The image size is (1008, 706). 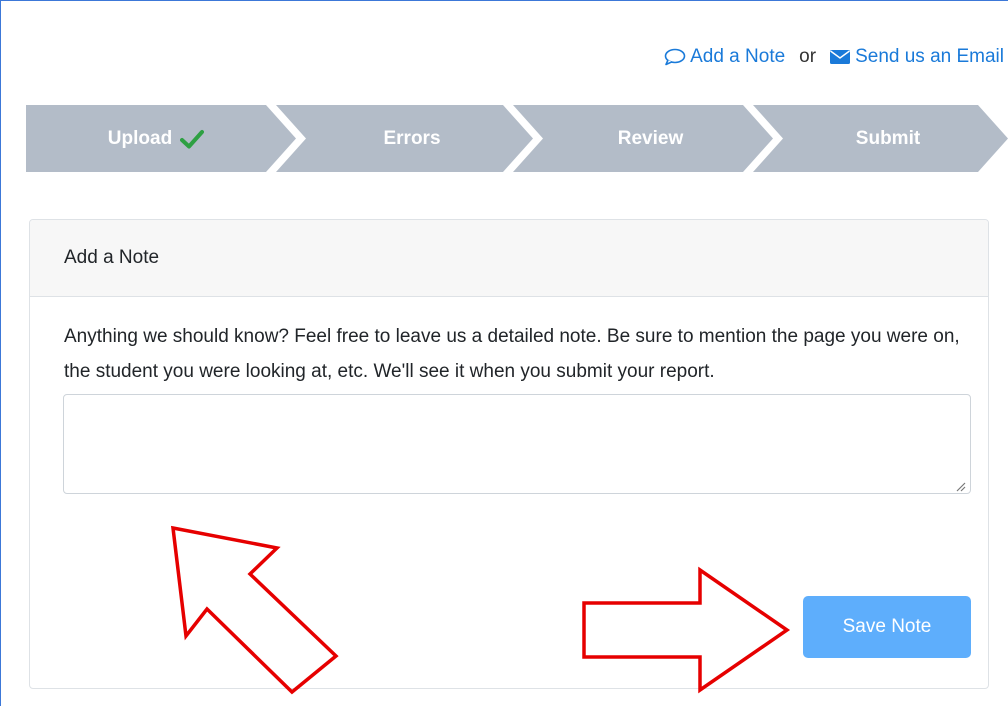 What do you see at coordinates (0, 353) in the screenshot?
I see `window-border-left` at bounding box center [0, 353].